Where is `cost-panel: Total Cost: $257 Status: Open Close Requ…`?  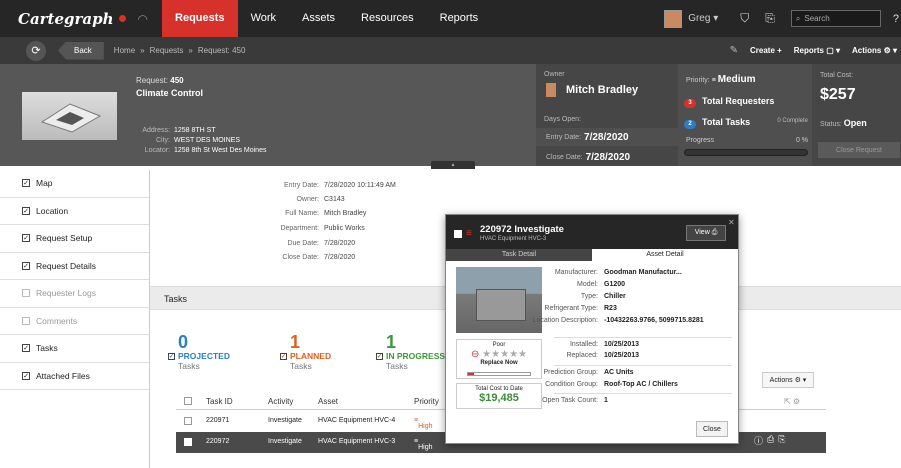
cost-panel: Total Cost: $257 Status: Open Close Requ… is located at coordinates (856, 115).